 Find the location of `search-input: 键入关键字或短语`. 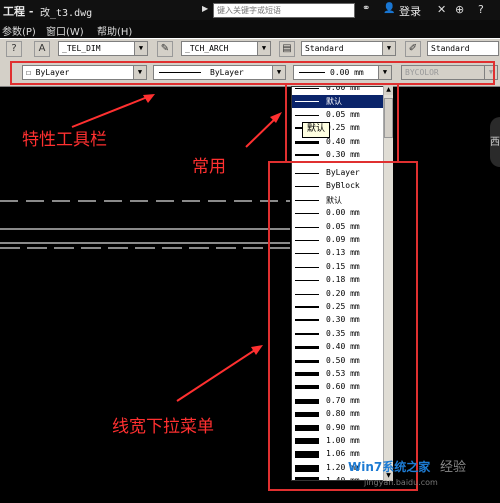

search-input: 键入关键字或短语 is located at coordinates (284, 10).